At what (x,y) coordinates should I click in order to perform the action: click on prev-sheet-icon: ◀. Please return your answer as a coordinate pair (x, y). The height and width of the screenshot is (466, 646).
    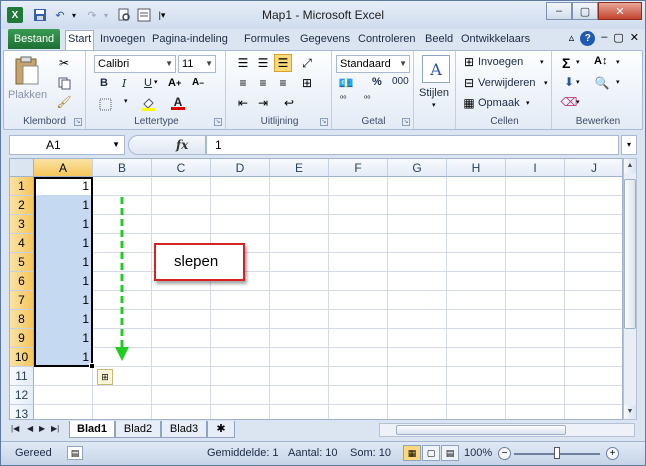
    Looking at the image, I should click on (30, 428).